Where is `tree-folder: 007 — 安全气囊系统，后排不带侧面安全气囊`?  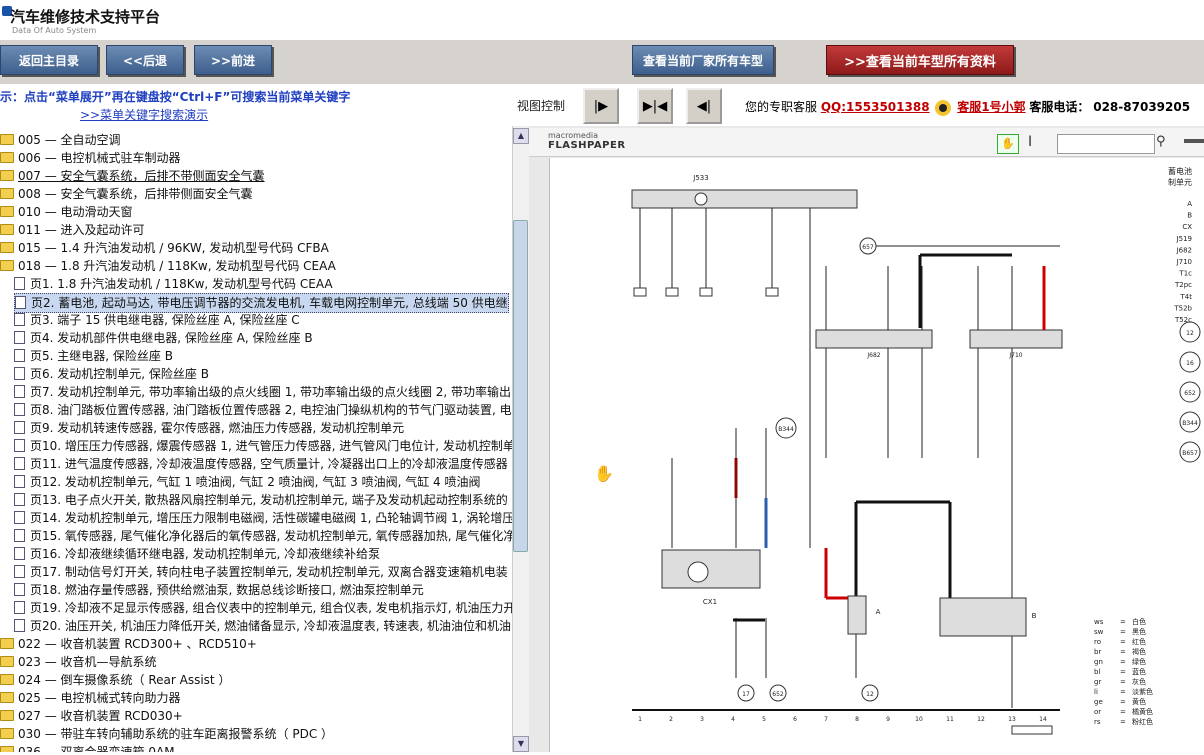 tree-folder: 007 — 安全气囊系统，后排不带侧面安全气囊 is located at coordinates (132, 176).